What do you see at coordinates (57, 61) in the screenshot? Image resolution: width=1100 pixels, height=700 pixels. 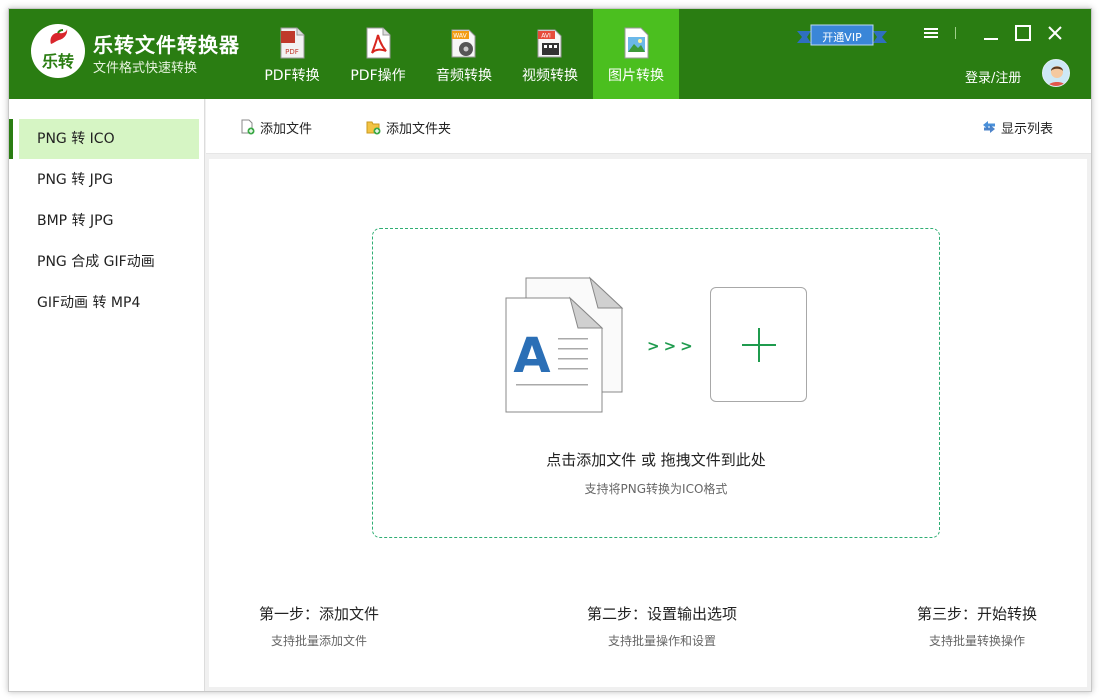 I see `logo-text: 乐转` at bounding box center [57, 61].